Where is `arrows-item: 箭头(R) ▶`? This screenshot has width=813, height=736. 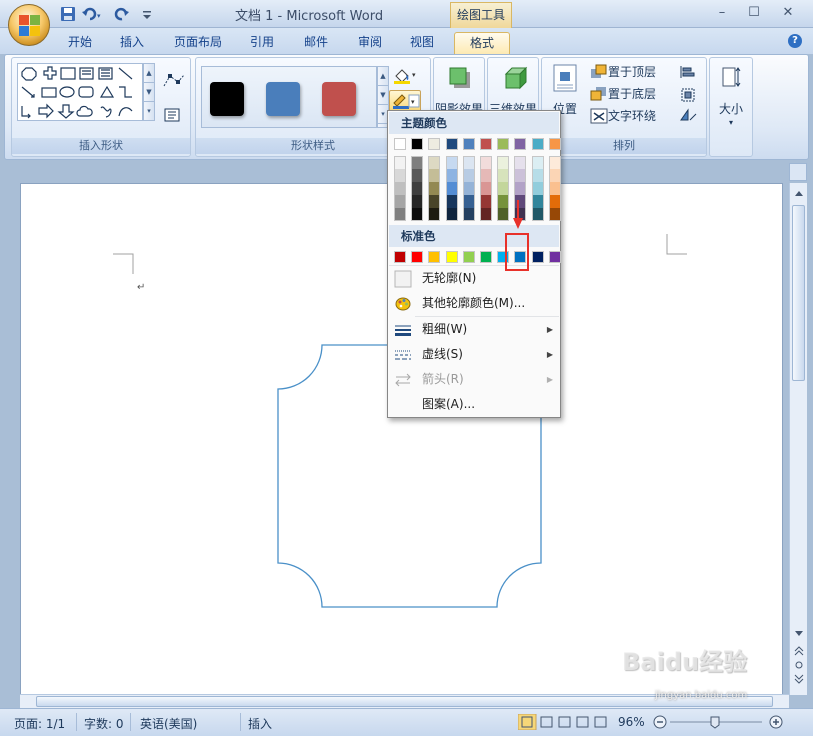
arrows-item: 箭头(R) ▶ is located at coordinates (474, 379).